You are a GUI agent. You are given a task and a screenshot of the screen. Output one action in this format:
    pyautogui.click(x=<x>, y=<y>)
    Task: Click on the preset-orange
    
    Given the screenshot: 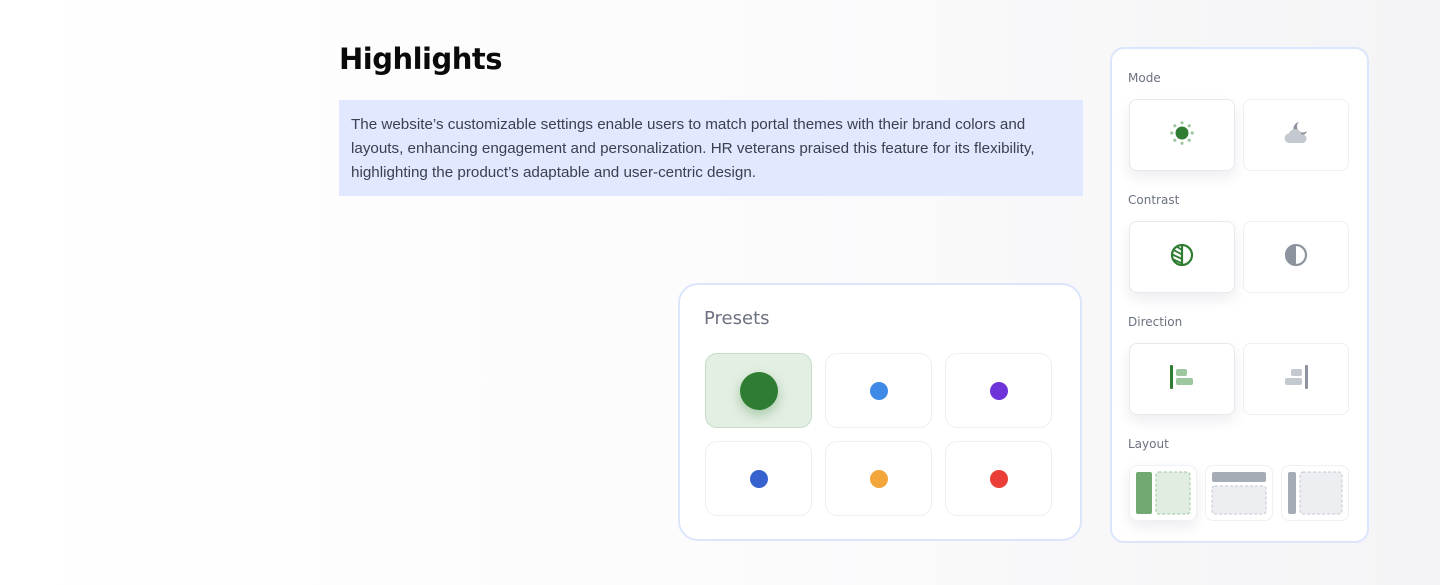 What is the action you would take?
    pyautogui.click(x=878, y=478)
    